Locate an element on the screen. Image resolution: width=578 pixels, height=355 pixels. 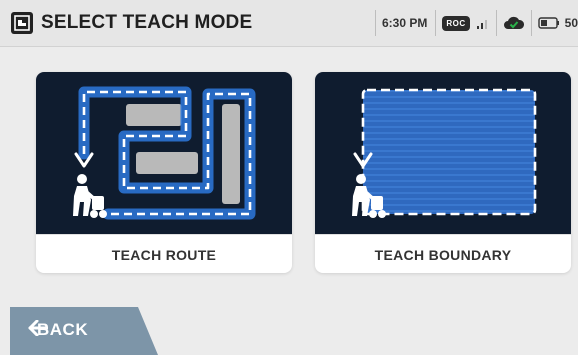
roc-badge: ROC is located at coordinates (456, 23).